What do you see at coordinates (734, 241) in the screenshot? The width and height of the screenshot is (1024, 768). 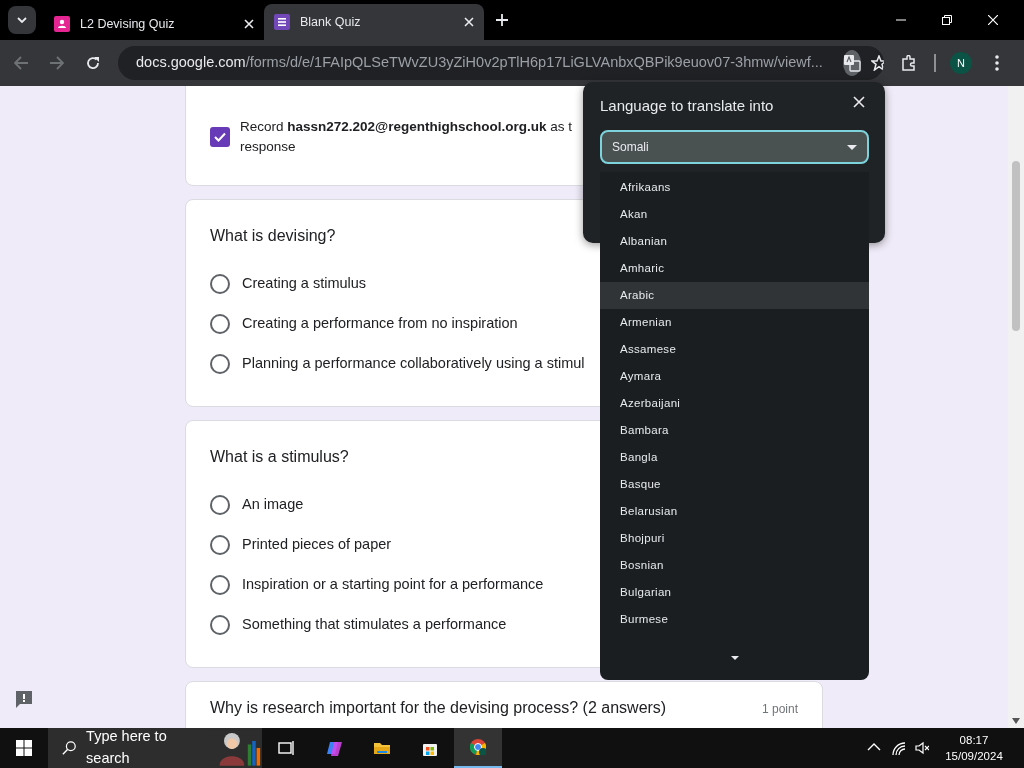 I see `language-option: Albanian` at bounding box center [734, 241].